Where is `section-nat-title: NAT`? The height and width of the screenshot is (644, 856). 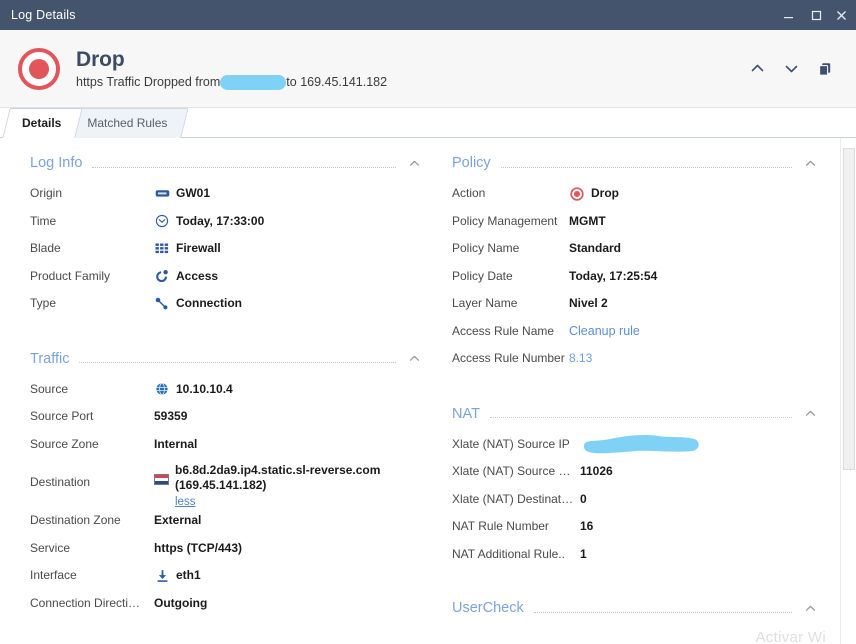
section-nat-title: NAT is located at coordinates (466, 413).